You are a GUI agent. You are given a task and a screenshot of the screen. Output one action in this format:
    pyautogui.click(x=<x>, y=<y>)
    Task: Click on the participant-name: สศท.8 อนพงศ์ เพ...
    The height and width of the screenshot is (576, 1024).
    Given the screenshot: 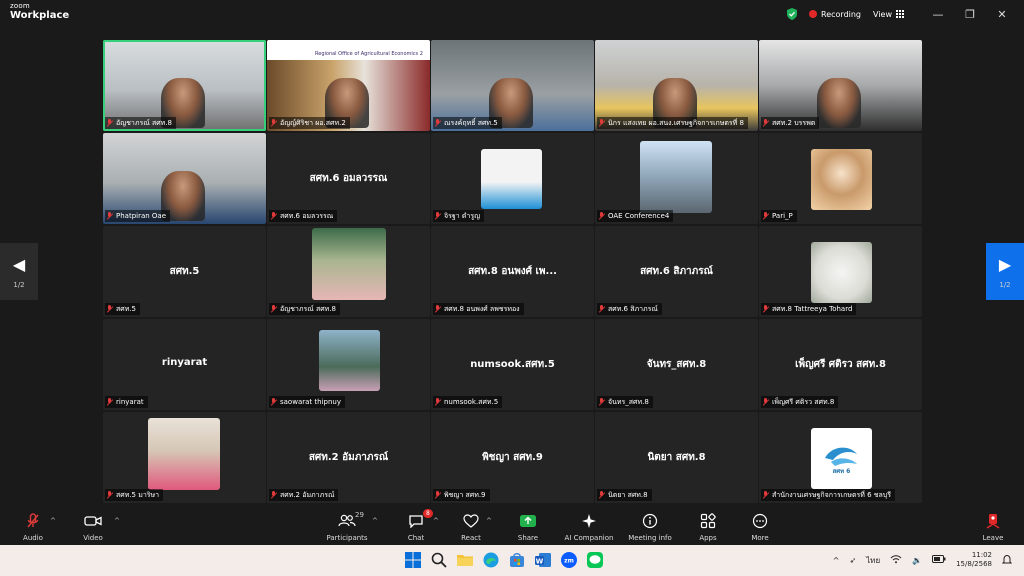 What is the action you would take?
    pyautogui.click(x=512, y=271)
    